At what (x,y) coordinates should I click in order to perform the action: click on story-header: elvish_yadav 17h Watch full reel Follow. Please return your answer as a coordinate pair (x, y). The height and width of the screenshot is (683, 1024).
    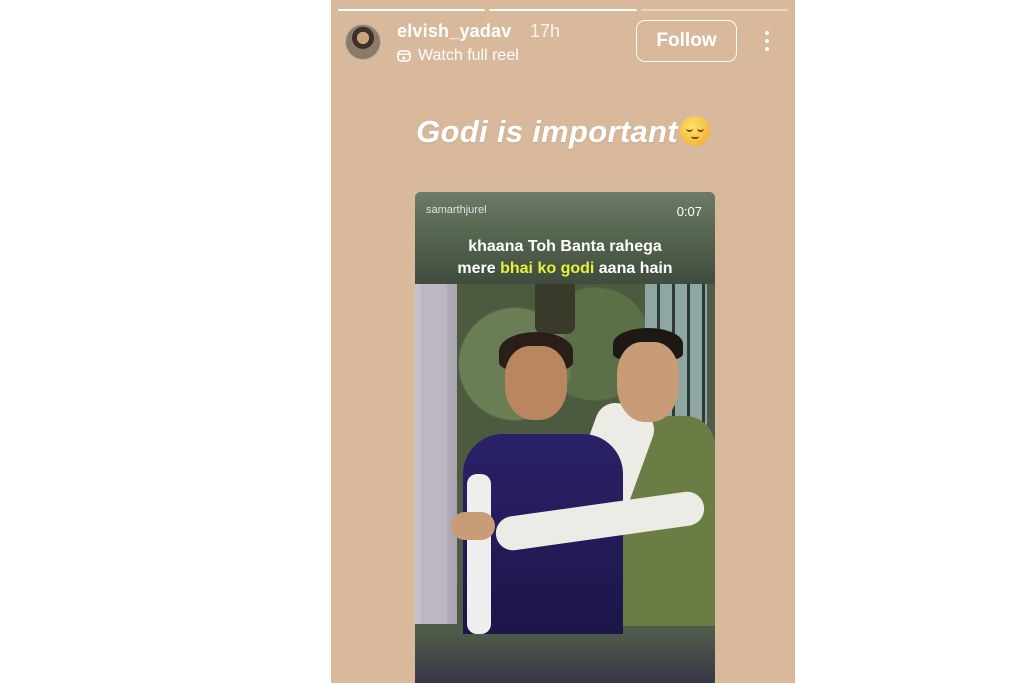
    Looking at the image, I should click on (563, 43).